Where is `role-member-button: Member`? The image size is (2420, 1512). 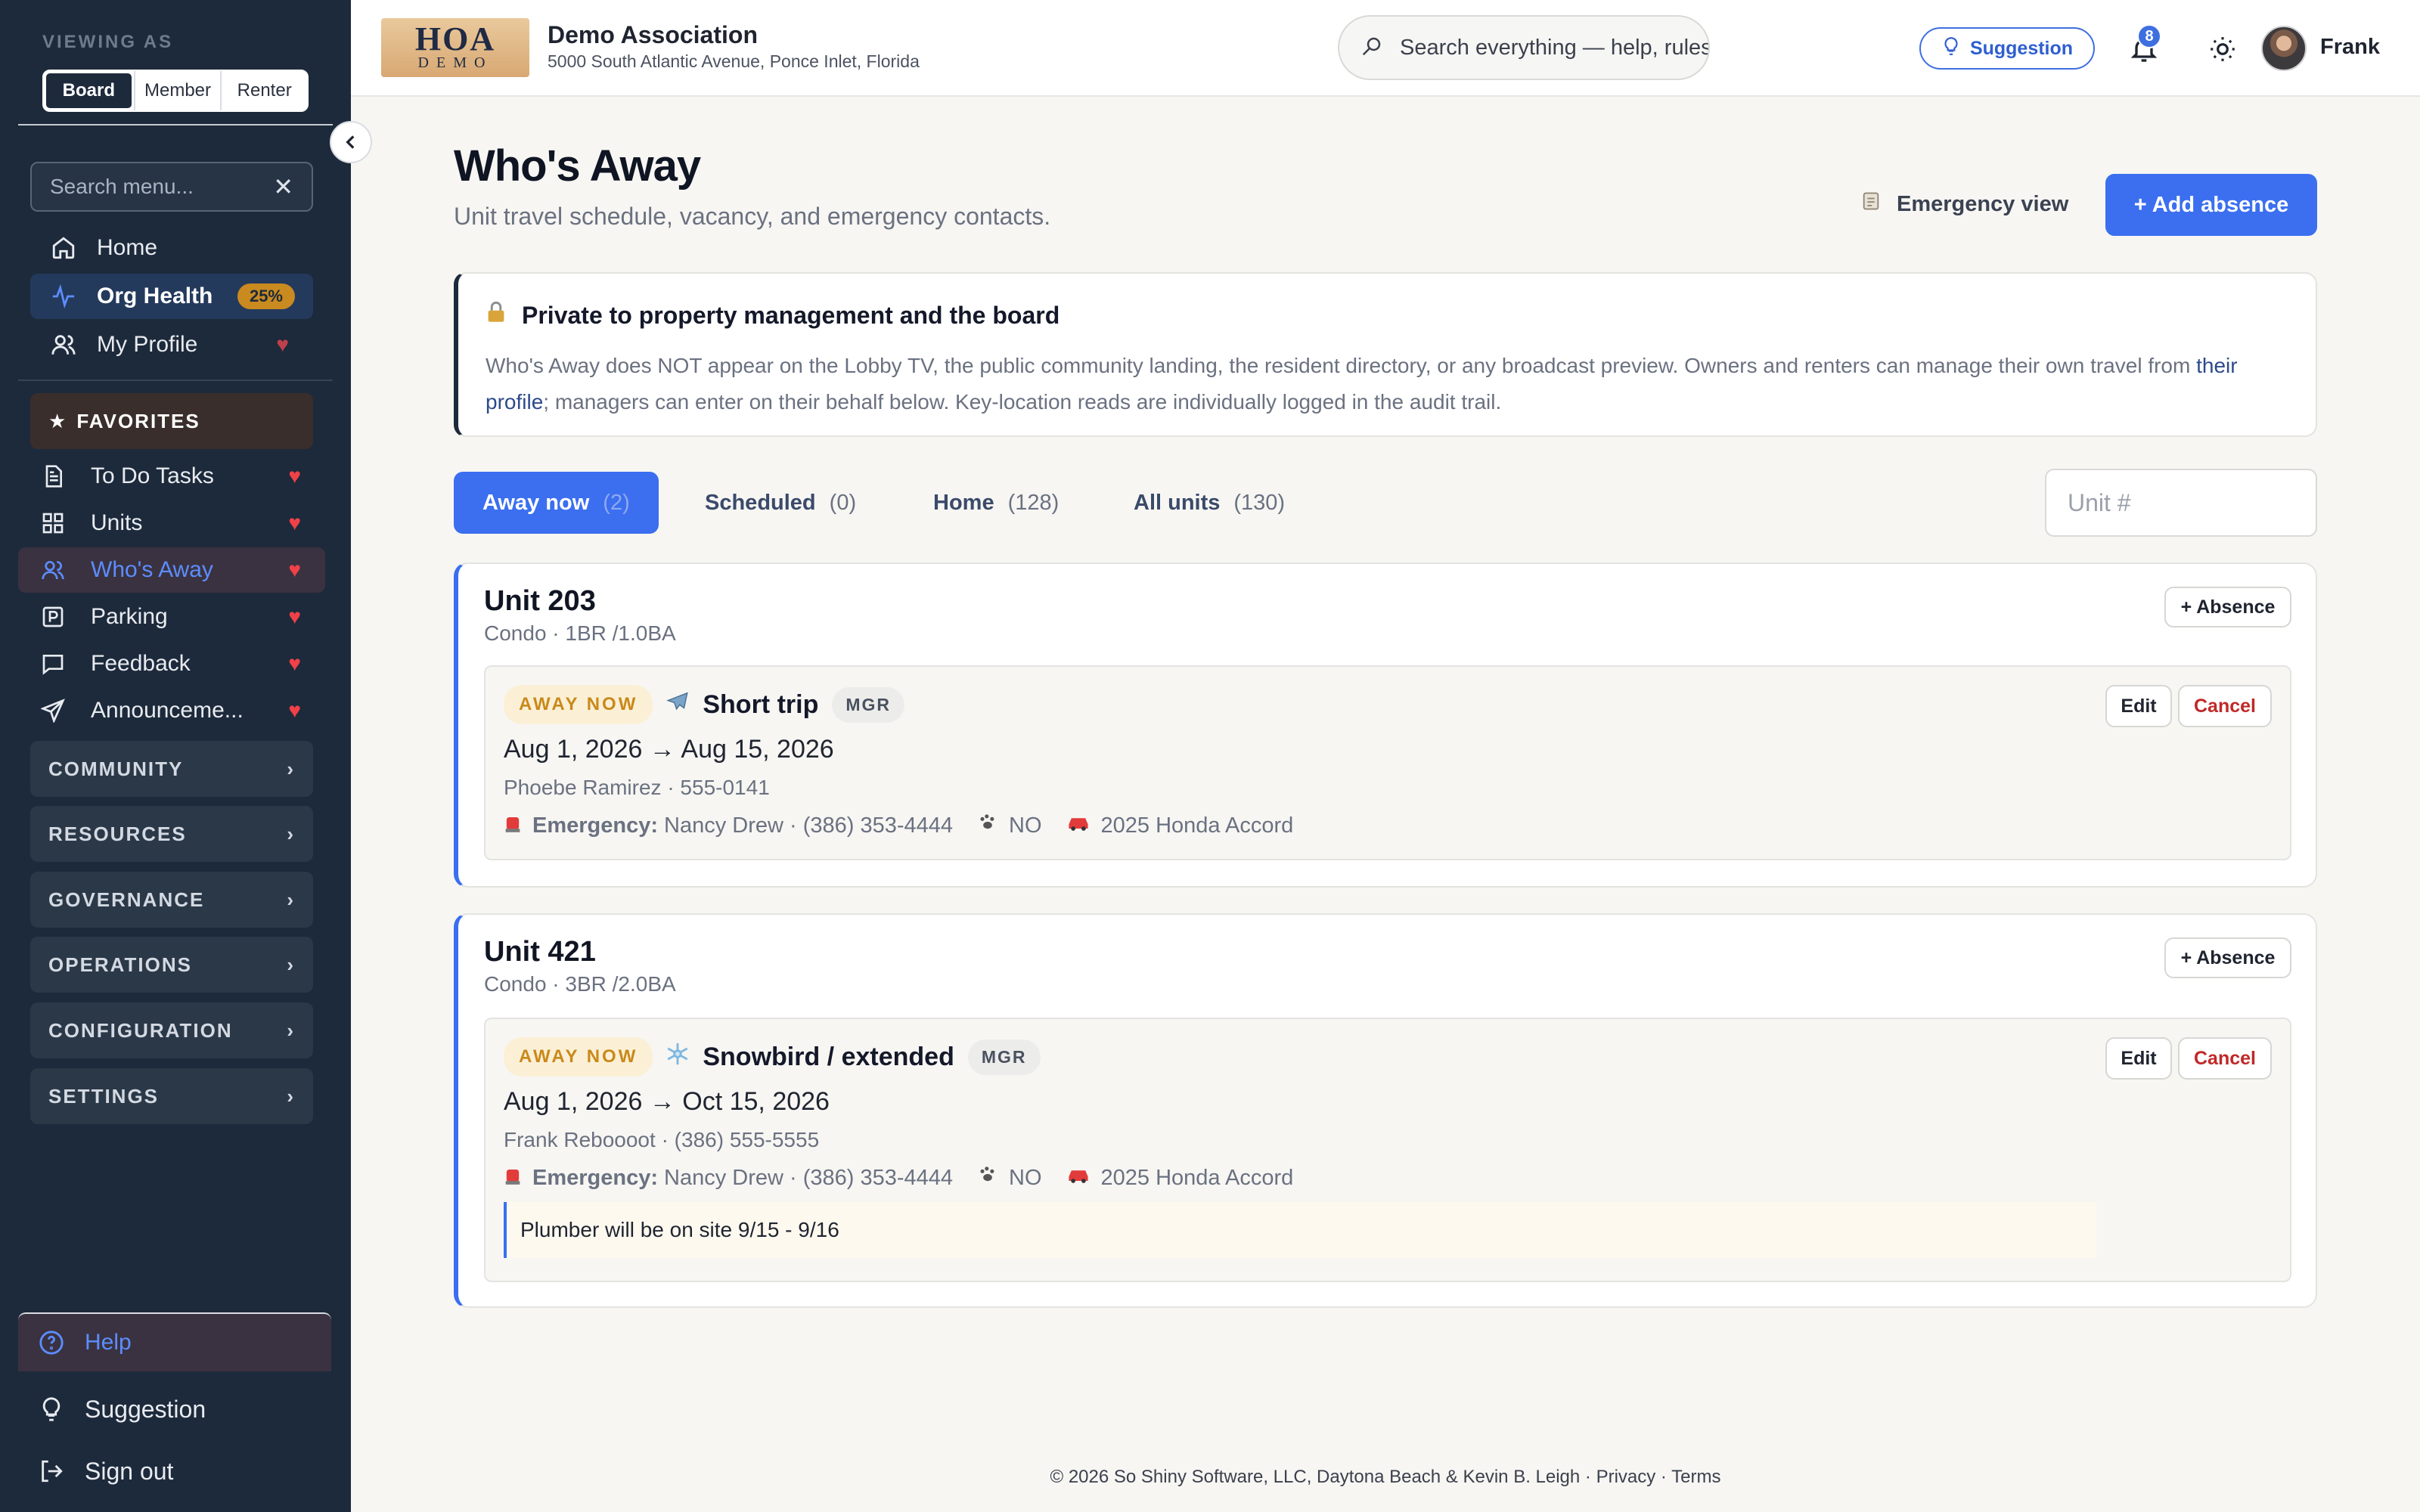
role-member-button: Member is located at coordinates (177, 90).